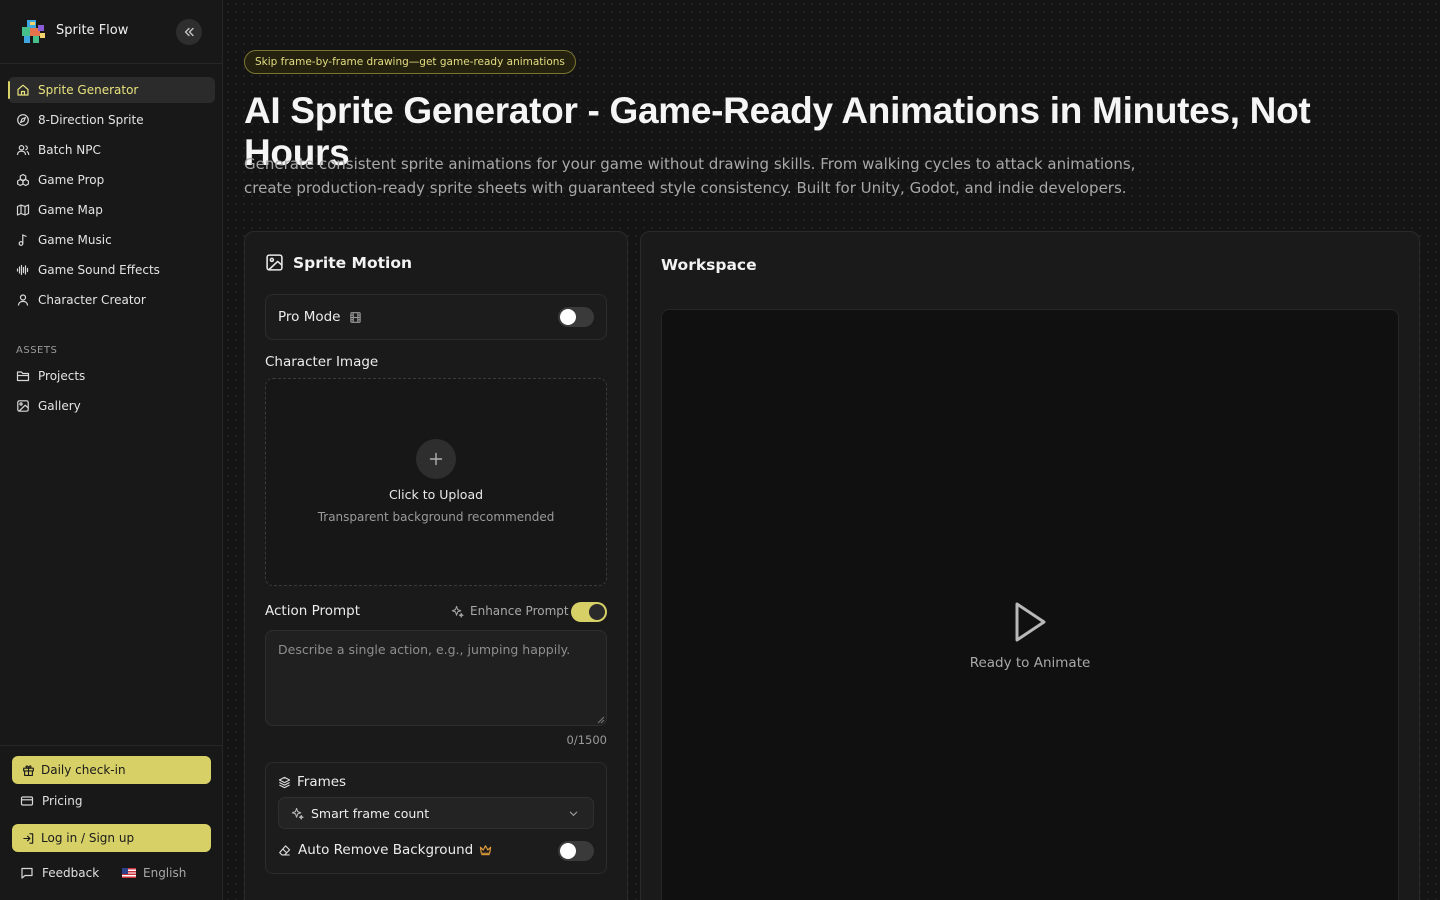 The width and height of the screenshot is (1440, 900). I want to click on upload-title: Click to Upload, so click(436, 494).